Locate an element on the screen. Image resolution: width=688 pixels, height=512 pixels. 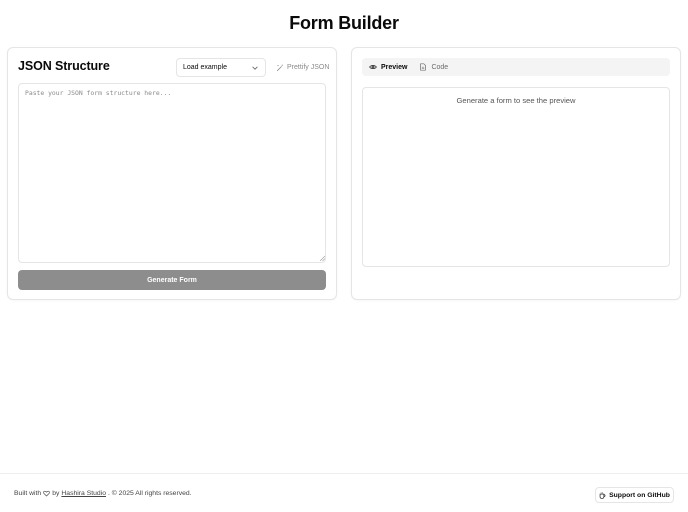
page-title: Form Builder is located at coordinates (344, 23).